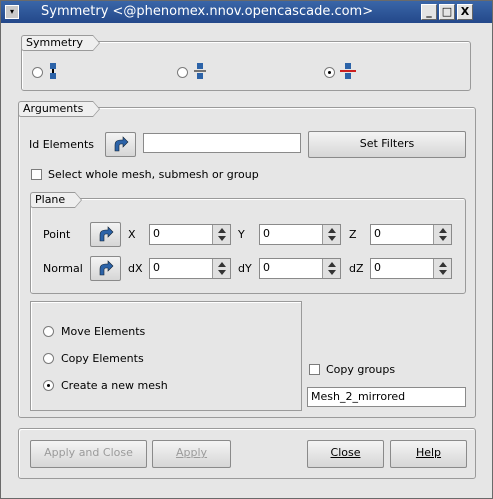 The height and width of the screenshot is (499, 493). Describe the element at coordinates (156, 267) in the screenshot. I see `dx-value: 0` at that location.